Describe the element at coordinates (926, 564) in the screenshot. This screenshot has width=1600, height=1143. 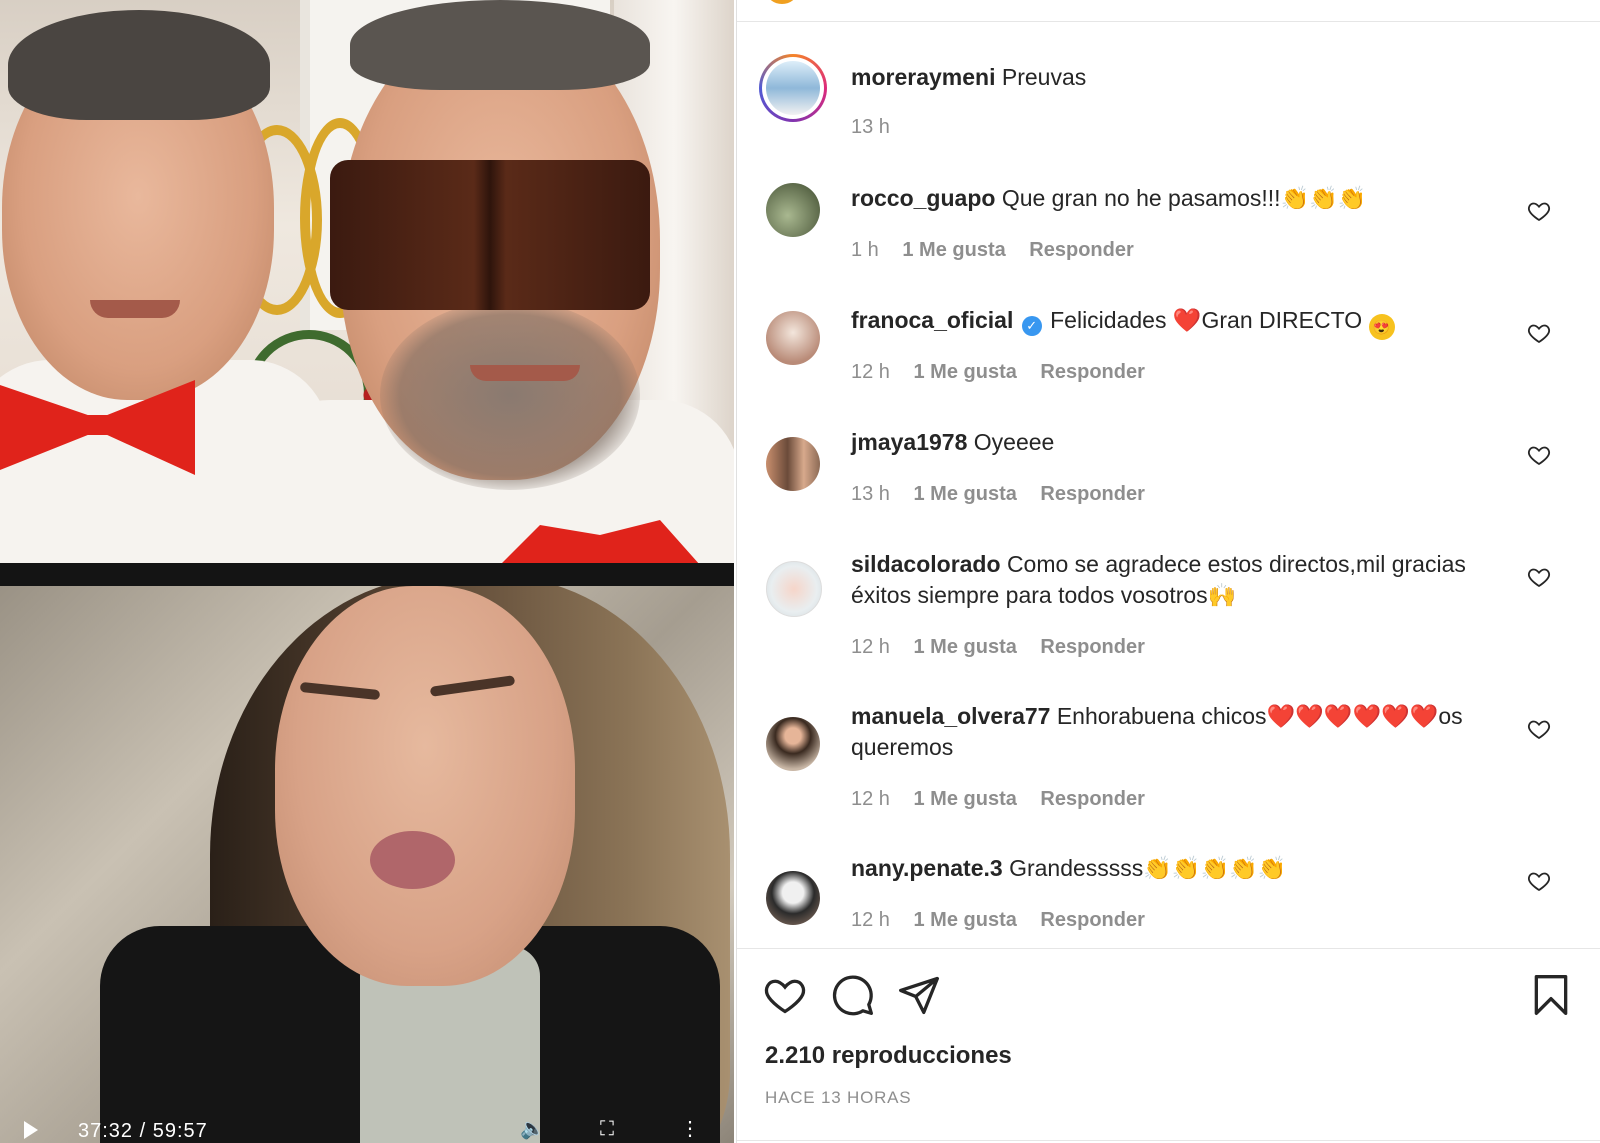
I see `comment-username: sildacolorado` at that location.